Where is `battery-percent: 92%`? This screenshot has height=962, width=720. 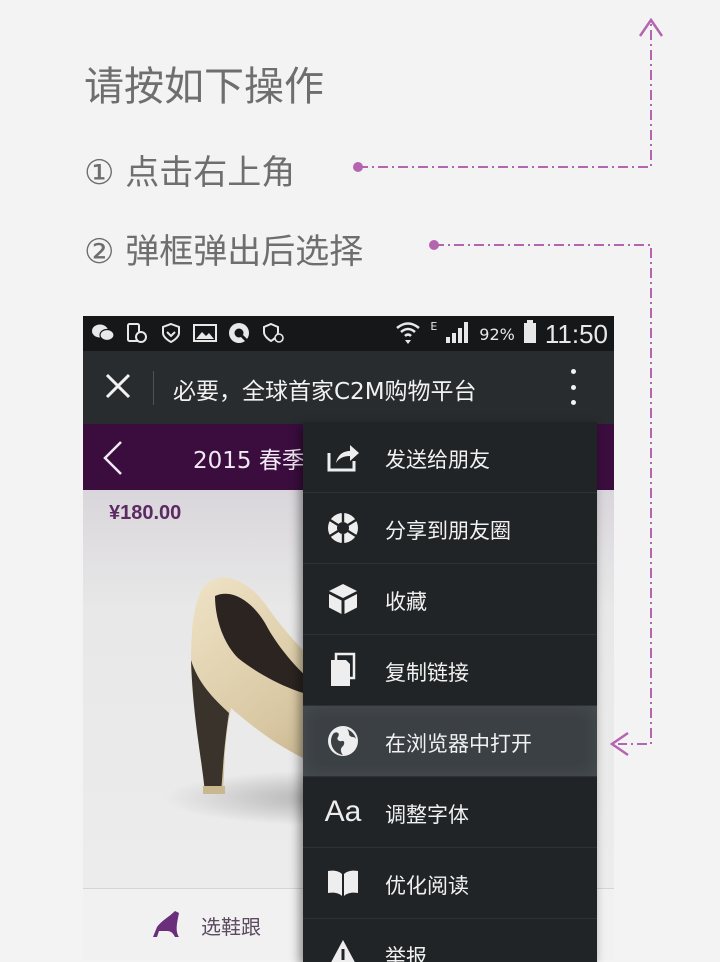 battery-percent: 92% is located at coordinates (497, 334).